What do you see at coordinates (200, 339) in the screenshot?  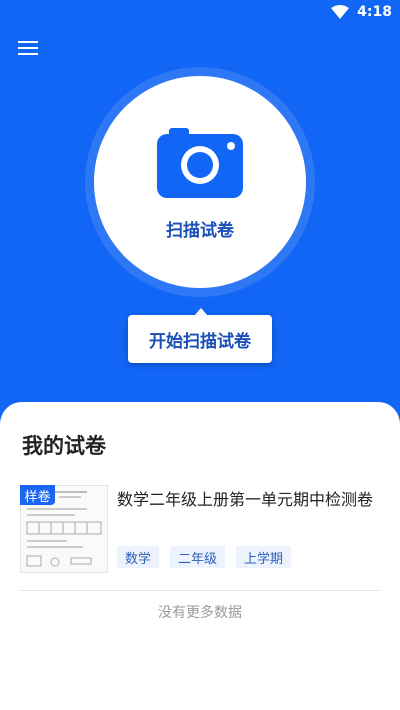 I see `start-scan-button: 开始扫描试卷` at bounding box center [200, 339].